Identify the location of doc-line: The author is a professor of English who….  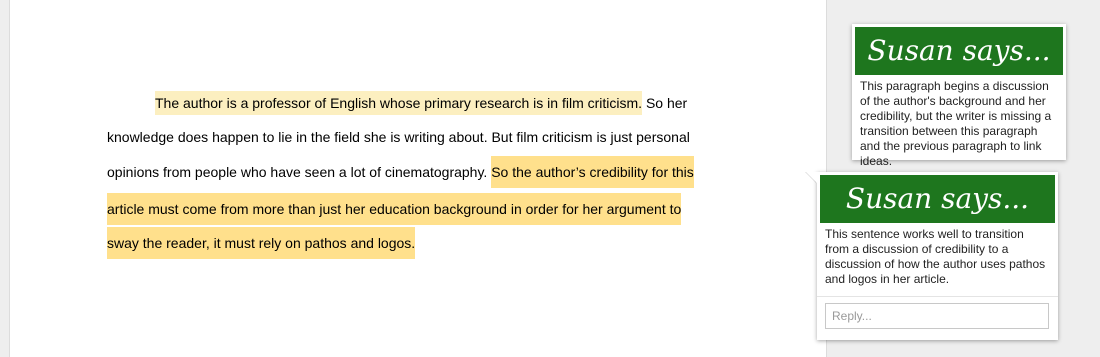
(397, 103).